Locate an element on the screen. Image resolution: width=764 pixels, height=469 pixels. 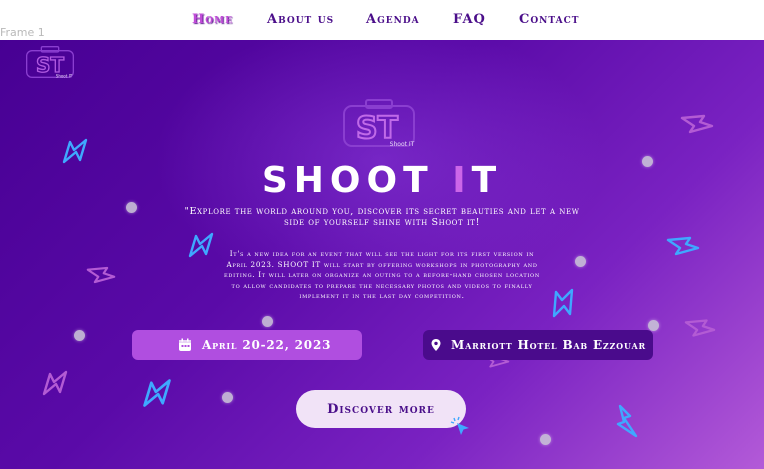
event-location-pill: Marriott Hotel Bab Ezzouar is located at coordinates (538, 345).